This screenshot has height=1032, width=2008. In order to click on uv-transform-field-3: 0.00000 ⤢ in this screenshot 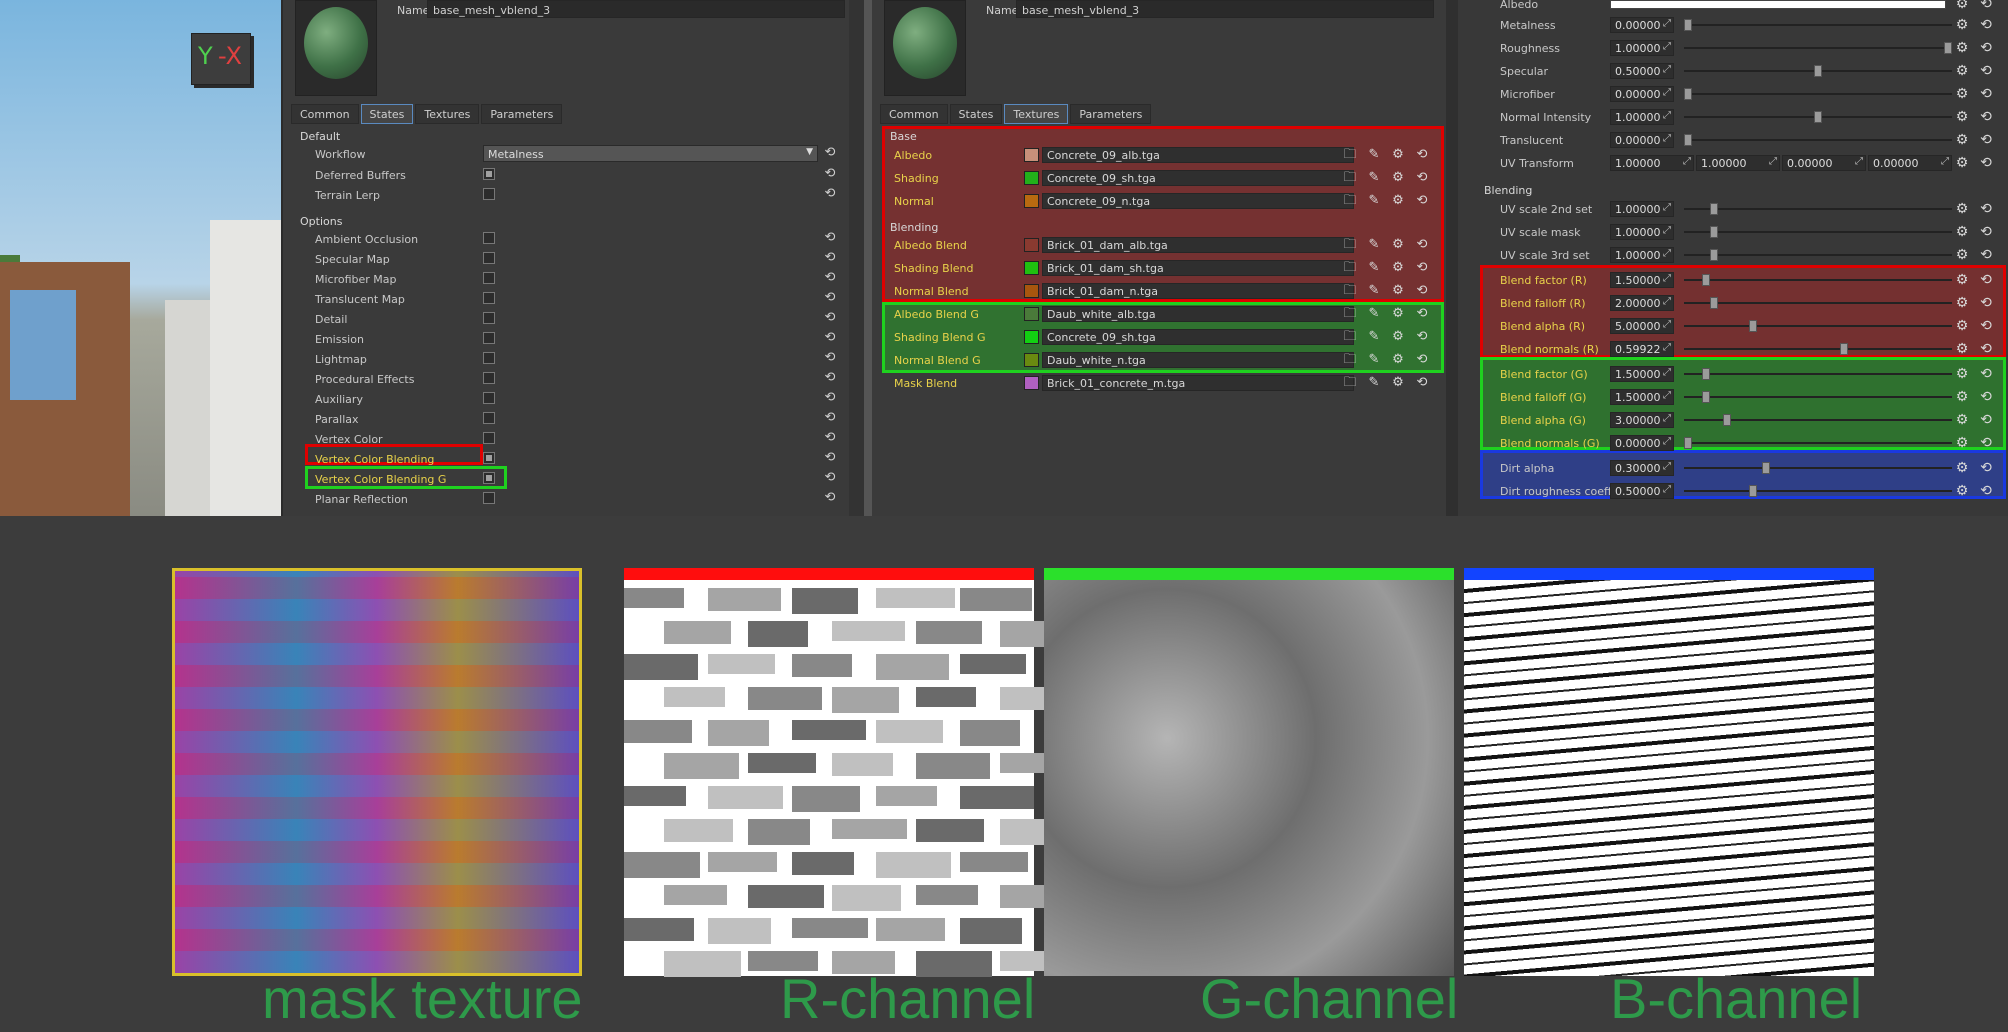, I will do `click(1824, 163)`.